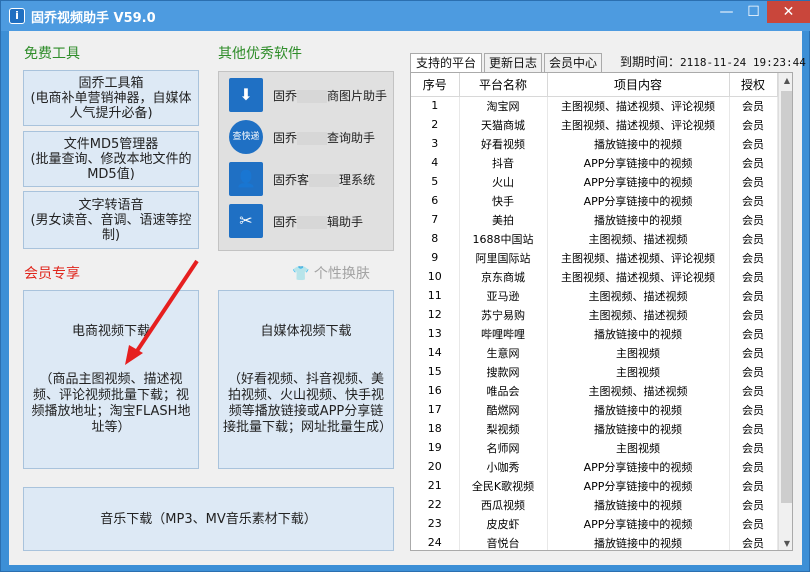  I want to click on maximize-button: ☐, so click(753, 12).